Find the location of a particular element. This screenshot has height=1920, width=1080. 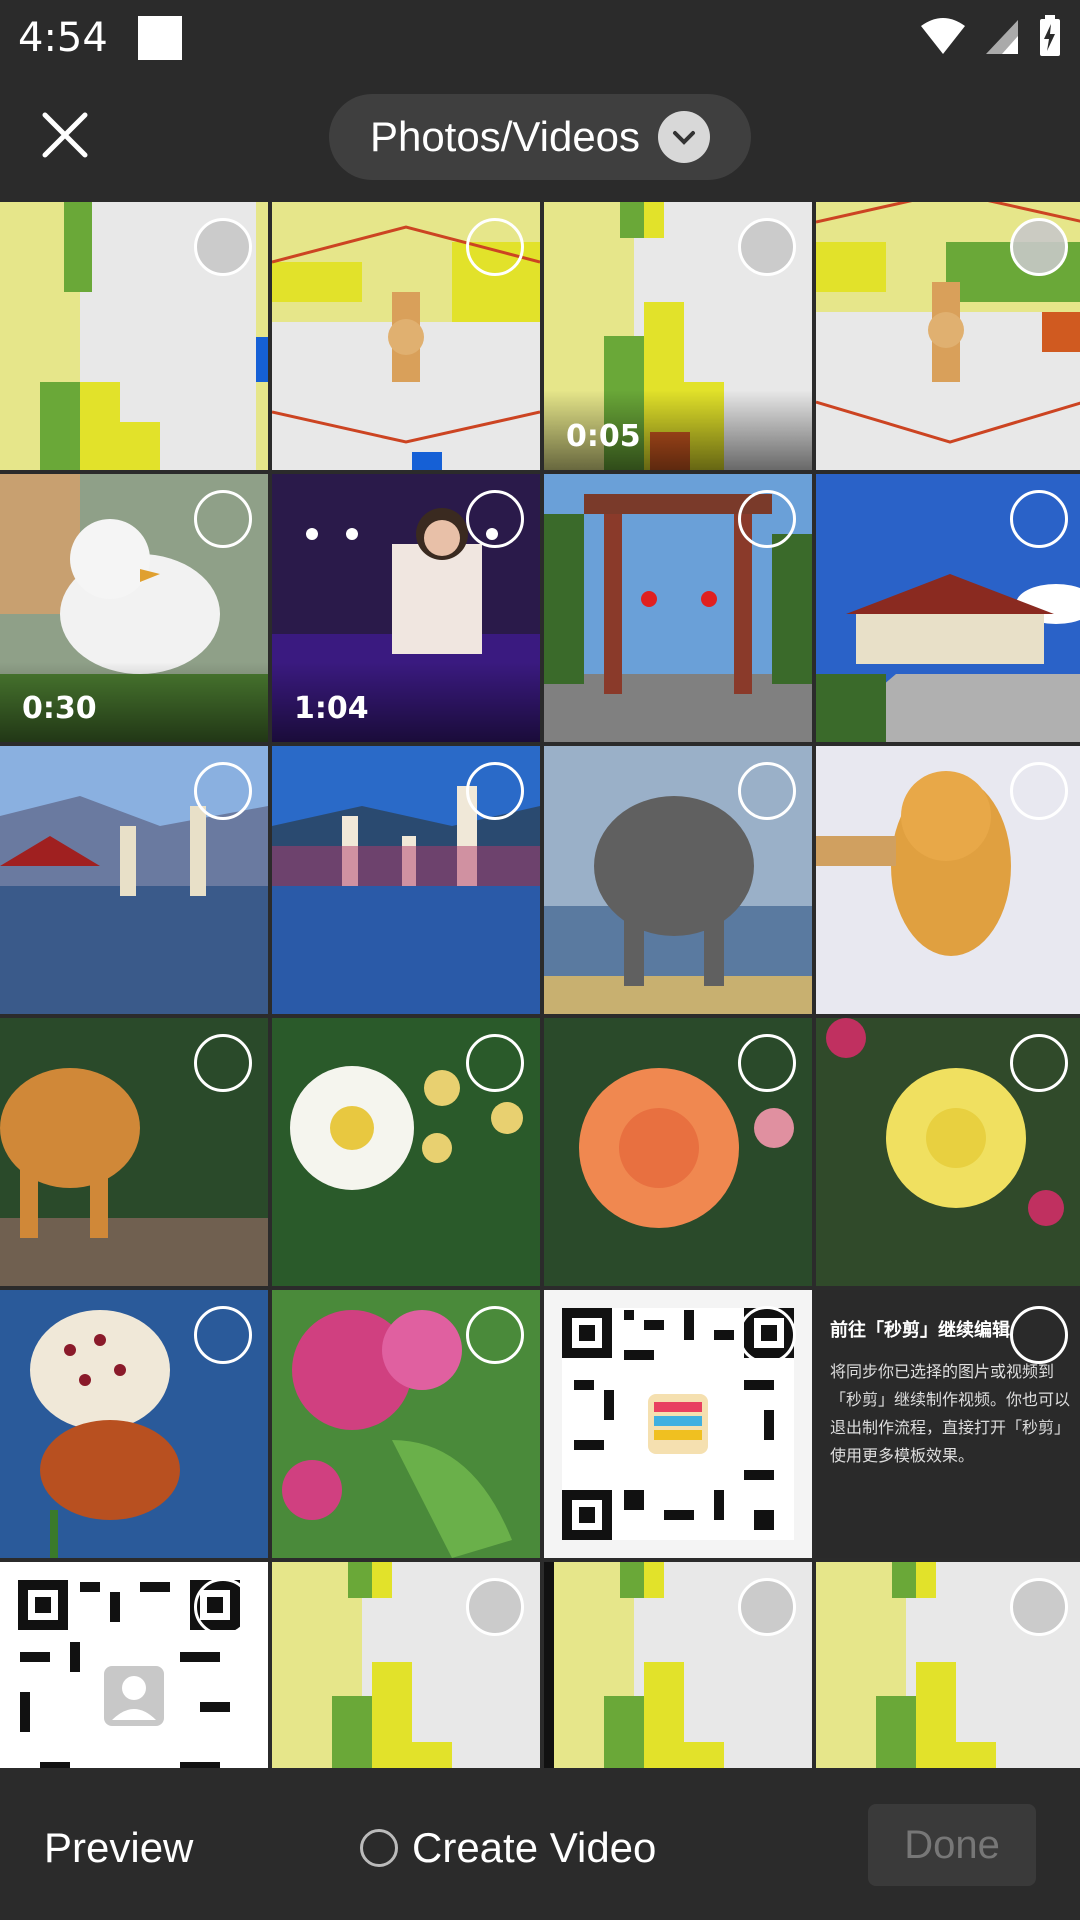

create-video-label: Create Video is located at coordinates (534, 1847).